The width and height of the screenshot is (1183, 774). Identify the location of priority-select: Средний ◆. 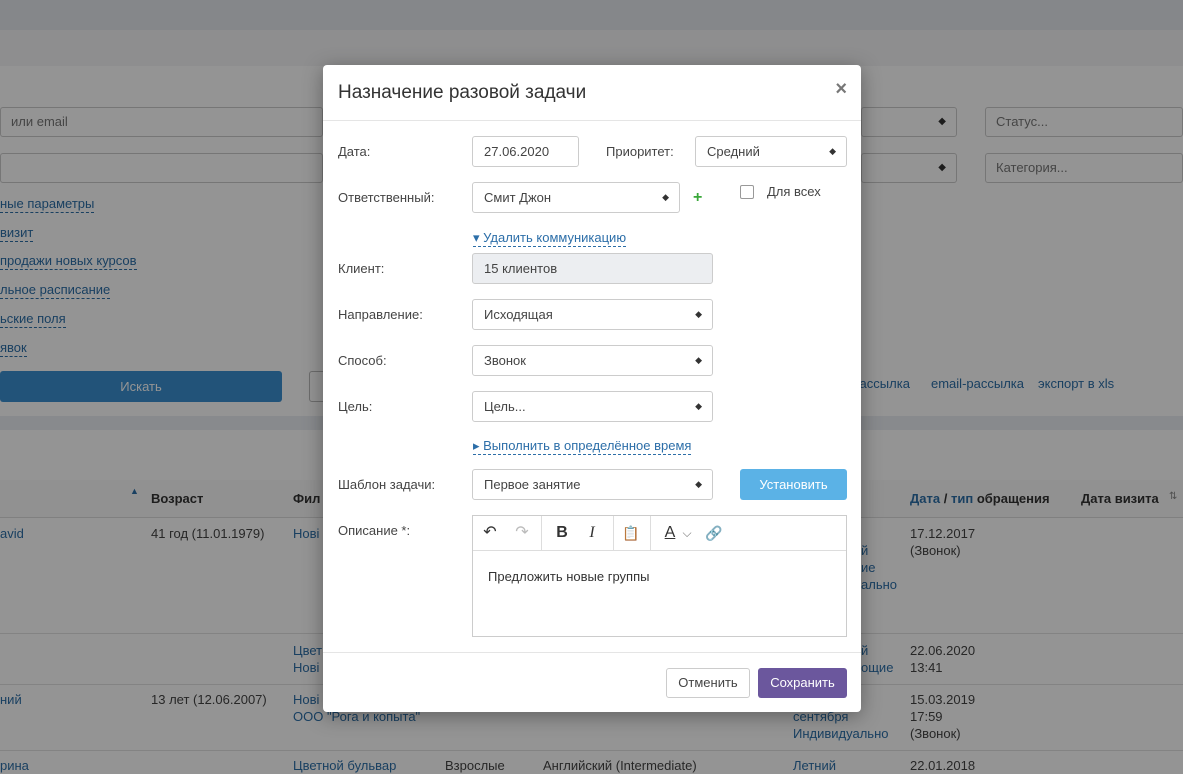
(771, 151).